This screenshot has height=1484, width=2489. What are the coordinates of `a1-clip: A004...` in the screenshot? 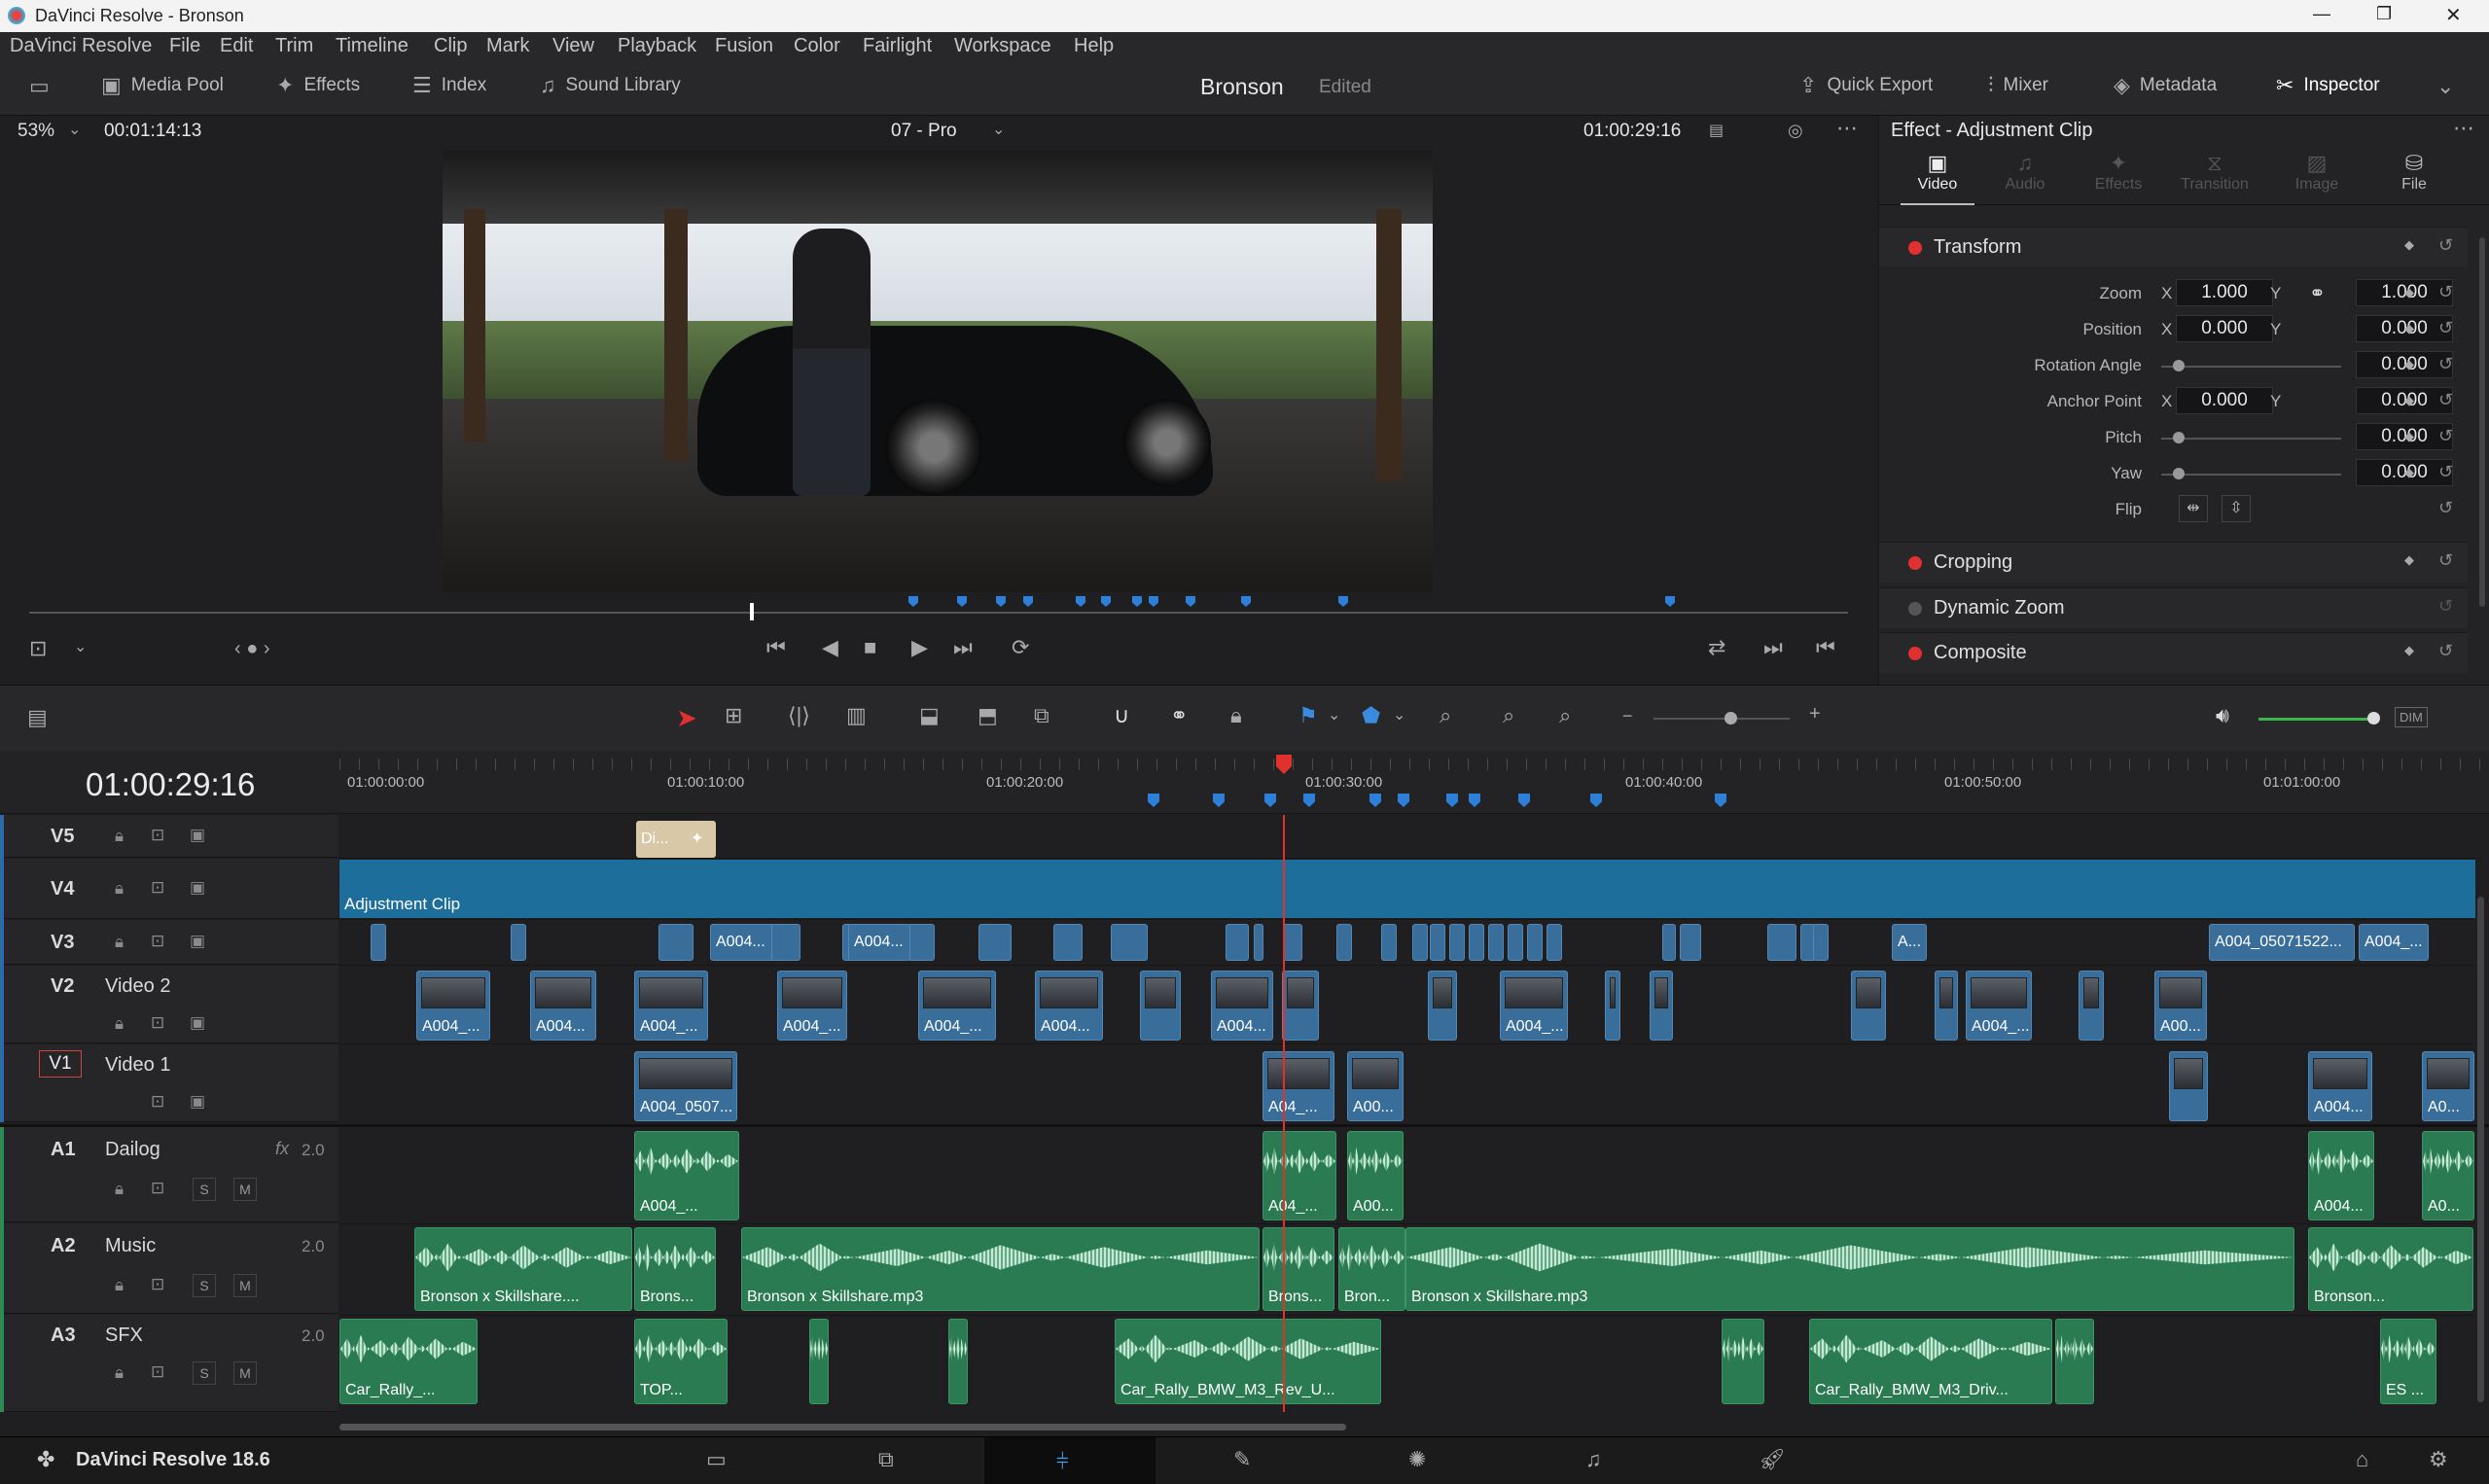 It's located at (2341, 1176).